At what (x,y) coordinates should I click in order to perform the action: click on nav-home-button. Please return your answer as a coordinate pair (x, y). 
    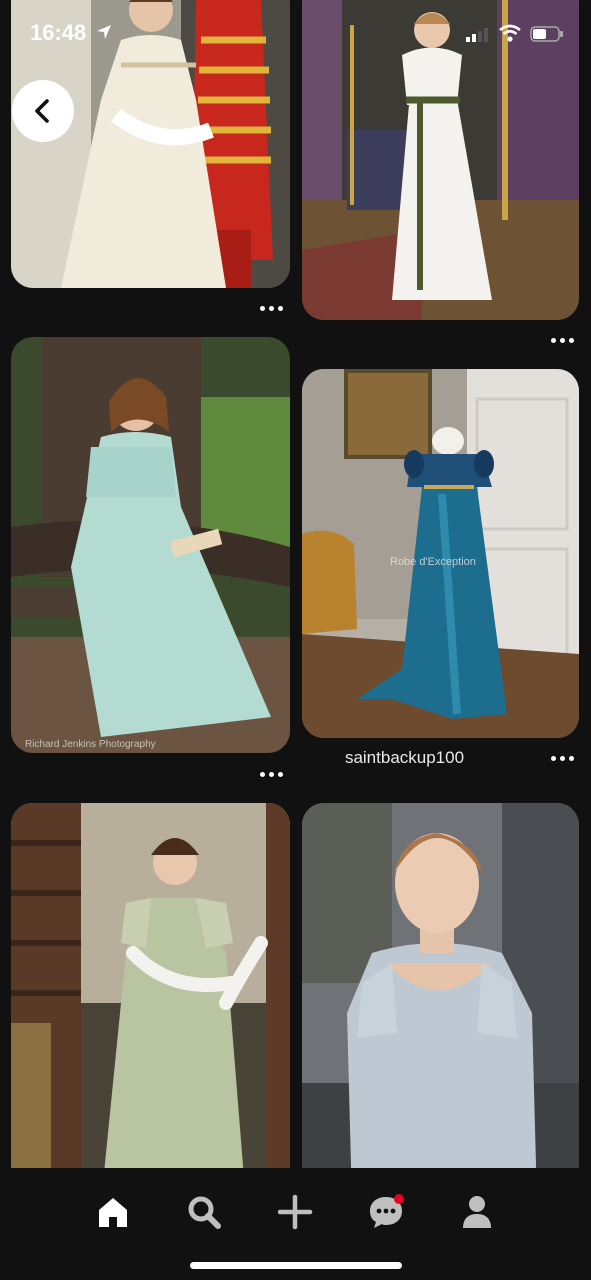
    Looking at the image, I should click on (113, 1212).